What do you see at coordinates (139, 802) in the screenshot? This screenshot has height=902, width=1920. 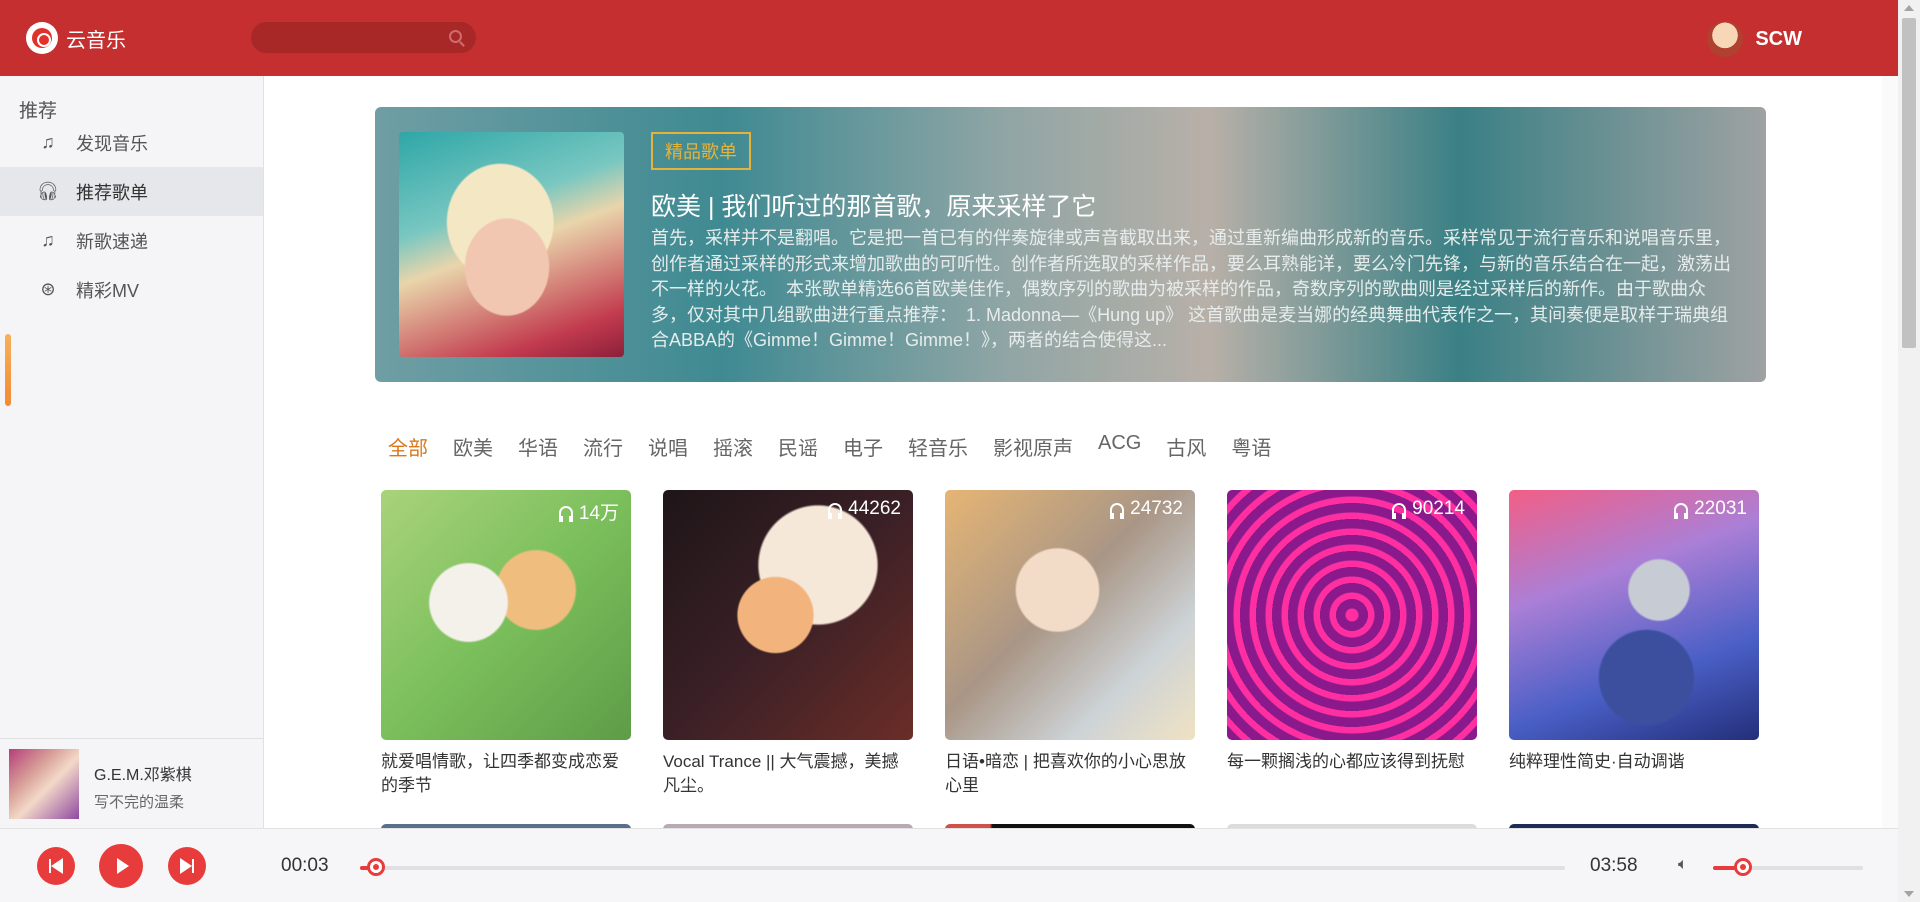 I see `now-playing-artist: 写不完的温柔` at bounding box center [139, 802].